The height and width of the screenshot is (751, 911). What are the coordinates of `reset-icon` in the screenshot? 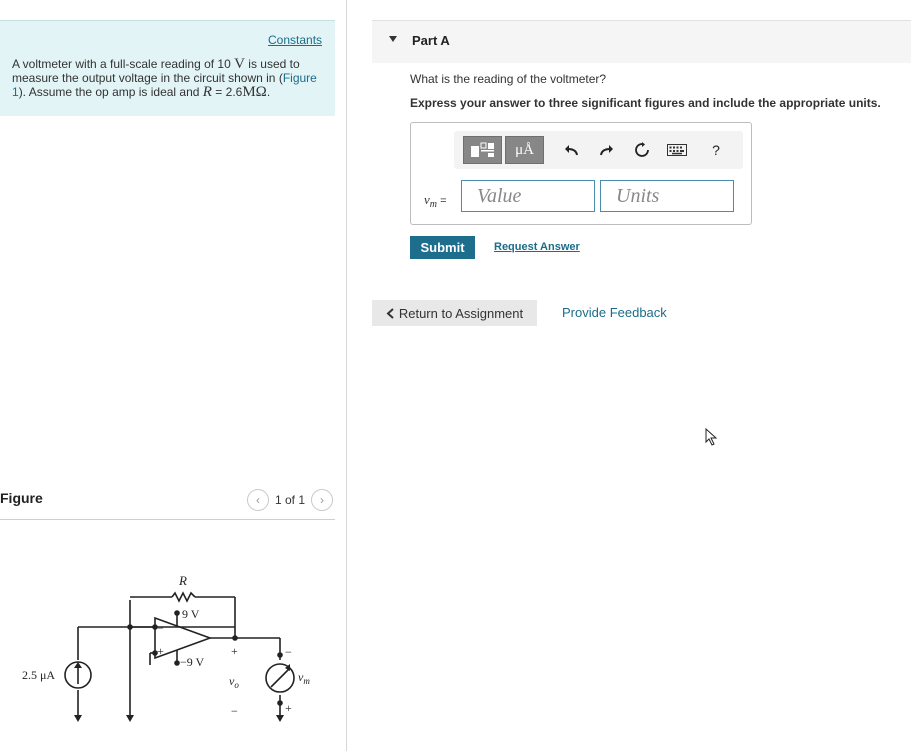 It's located at (642, 150).